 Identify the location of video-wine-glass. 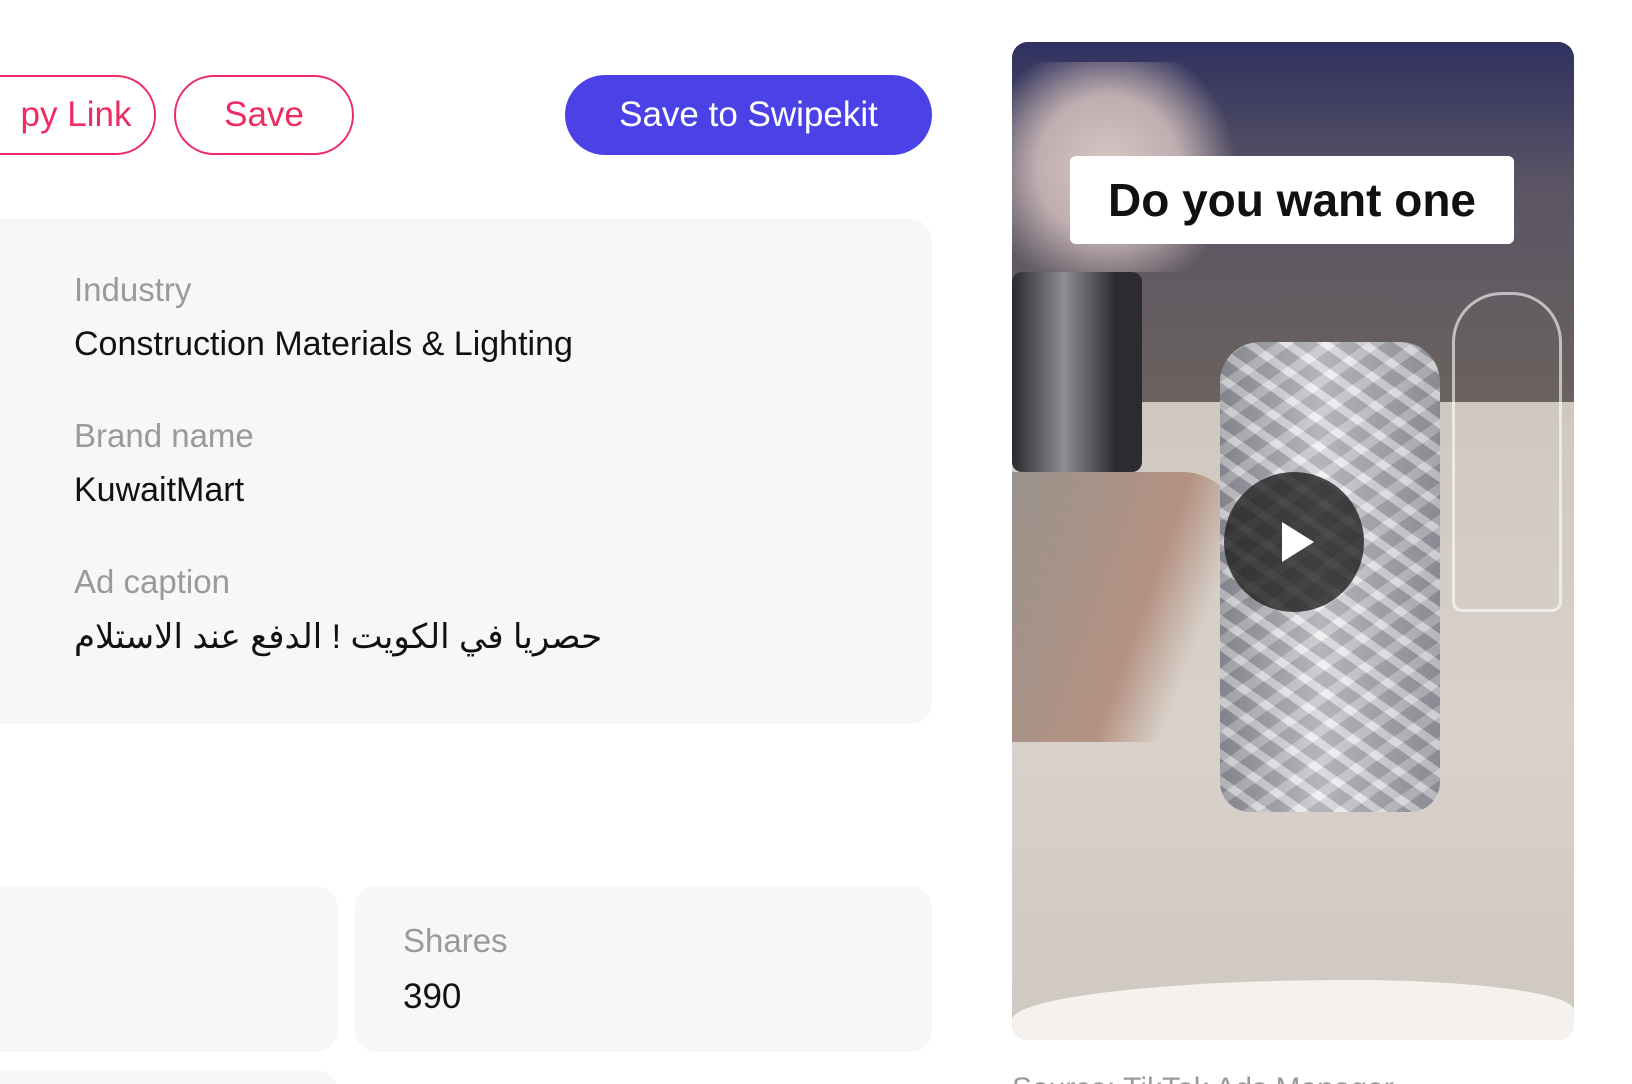
(1507, 452).